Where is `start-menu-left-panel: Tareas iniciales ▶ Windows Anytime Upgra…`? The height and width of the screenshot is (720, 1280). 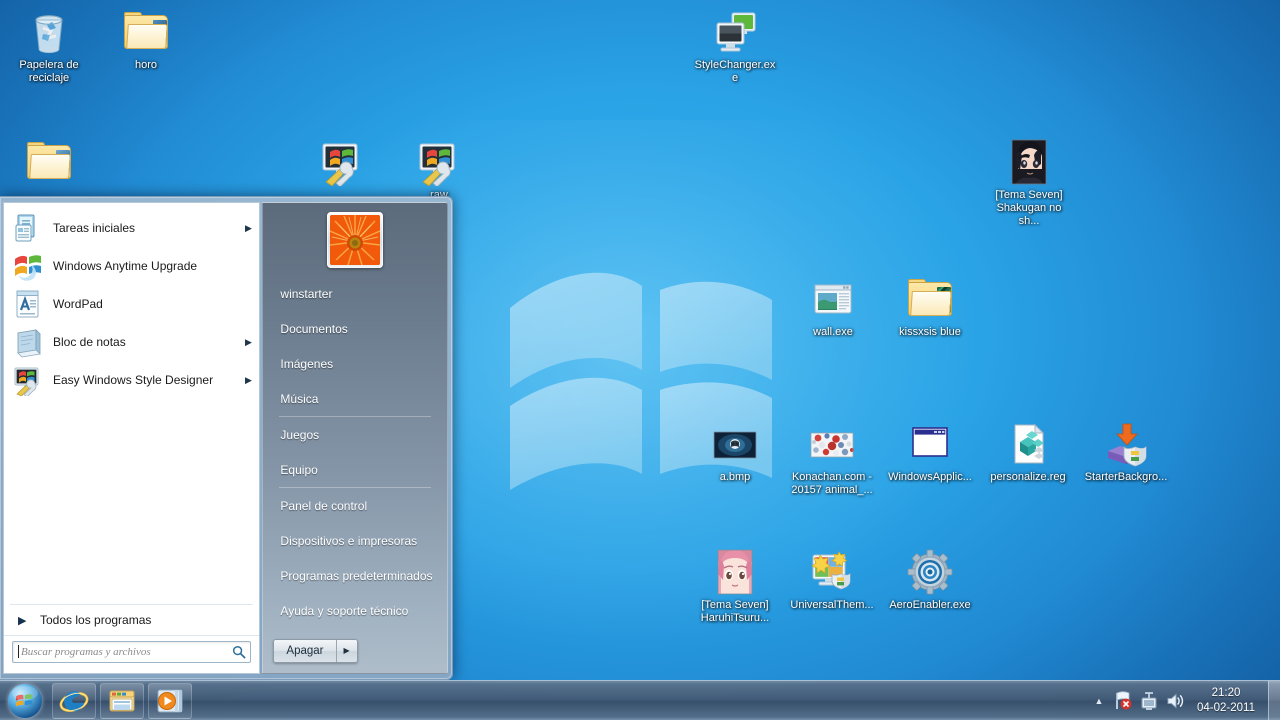 start-menu-left-panel: Tareas iniciales ▶ Windows Anytime Upgra… is located at coordinates (132, 438).